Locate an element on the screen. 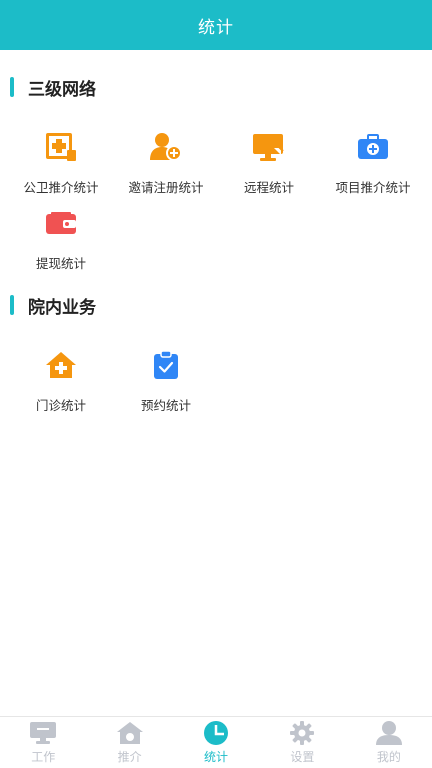 The image size is (432, 768). section-title-hospital: 院内业务 is located at coordinates (53, 306).